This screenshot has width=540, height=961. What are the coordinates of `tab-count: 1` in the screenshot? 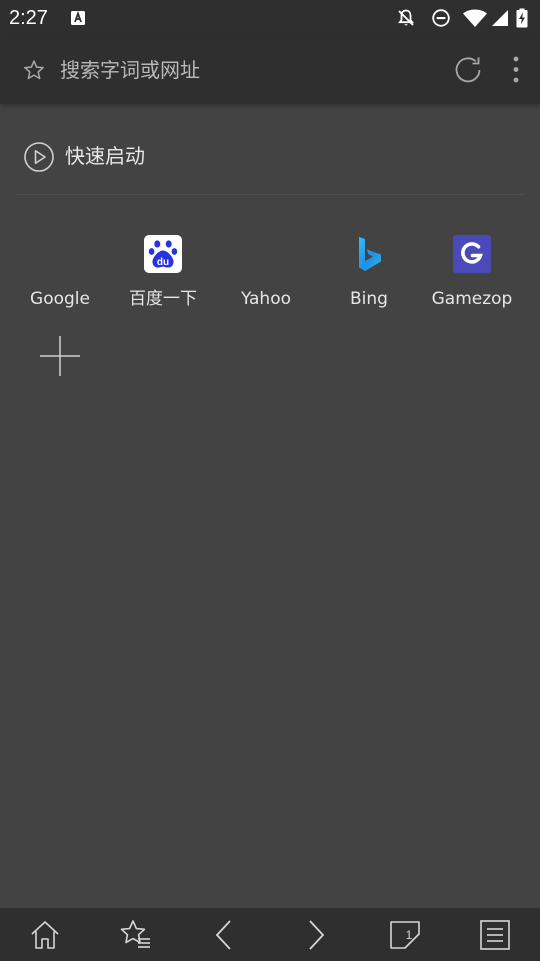 It's located at (409, 935).